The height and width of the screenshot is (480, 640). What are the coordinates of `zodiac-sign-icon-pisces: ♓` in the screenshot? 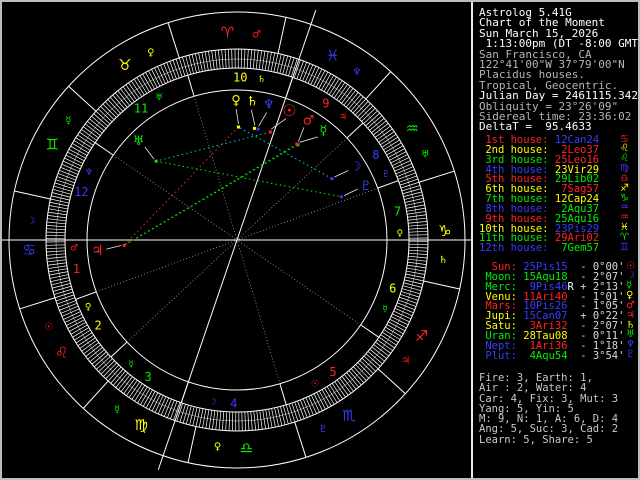 It's located at (332, 56).